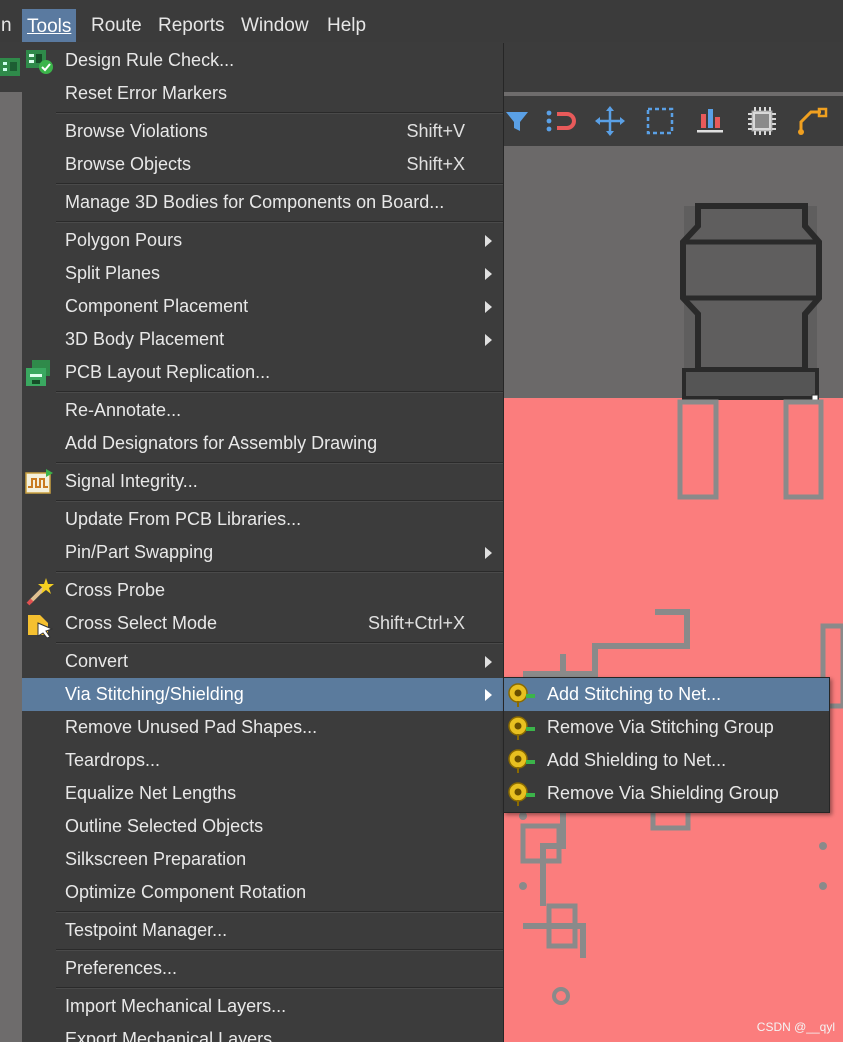  I want to click on menu-item-optimize-component-rotation: Optimize Component Rotation, so click(262, 892).